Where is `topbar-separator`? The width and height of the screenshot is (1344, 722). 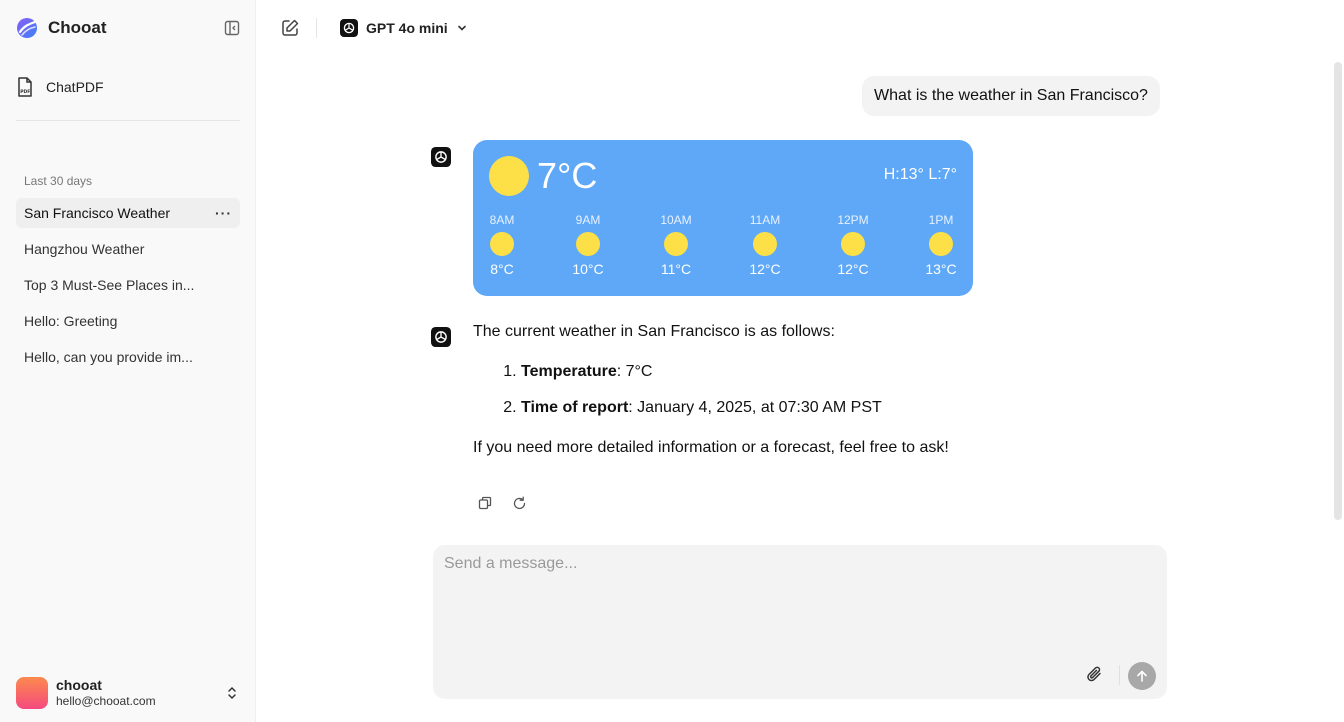
topbar-separator is located at coordinates (316, 28).